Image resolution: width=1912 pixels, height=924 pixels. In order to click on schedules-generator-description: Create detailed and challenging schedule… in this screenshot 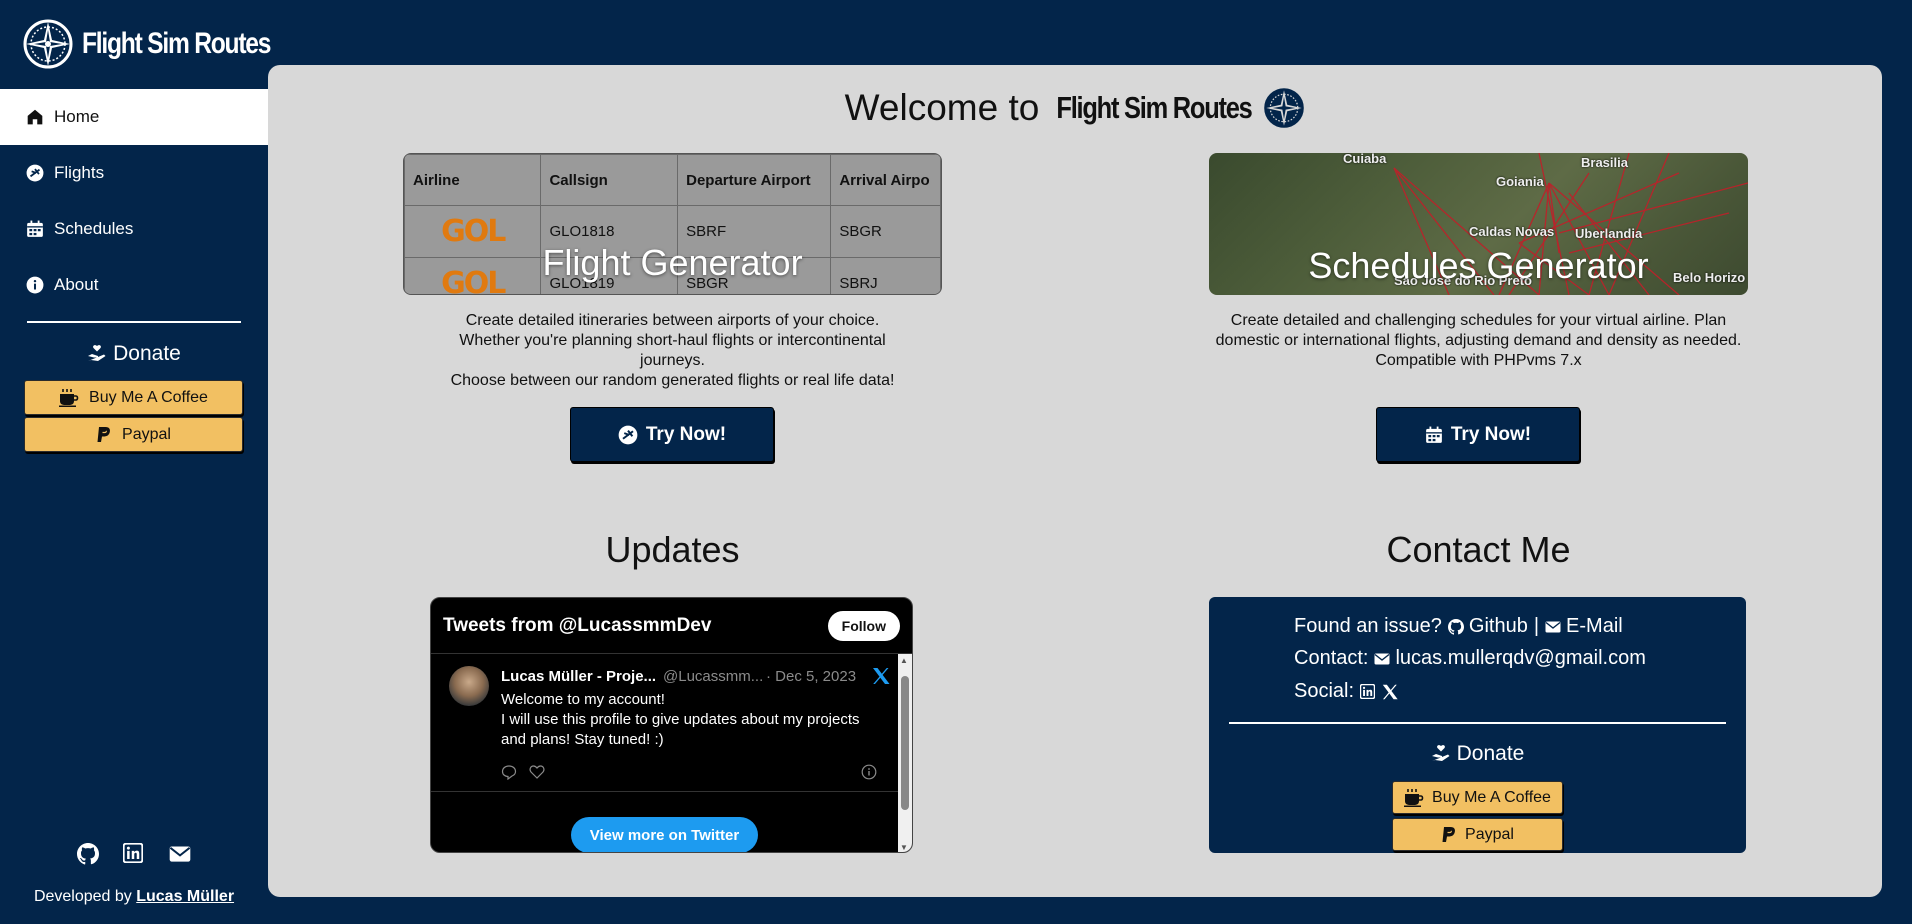, I will do `click(1478, 340)`.